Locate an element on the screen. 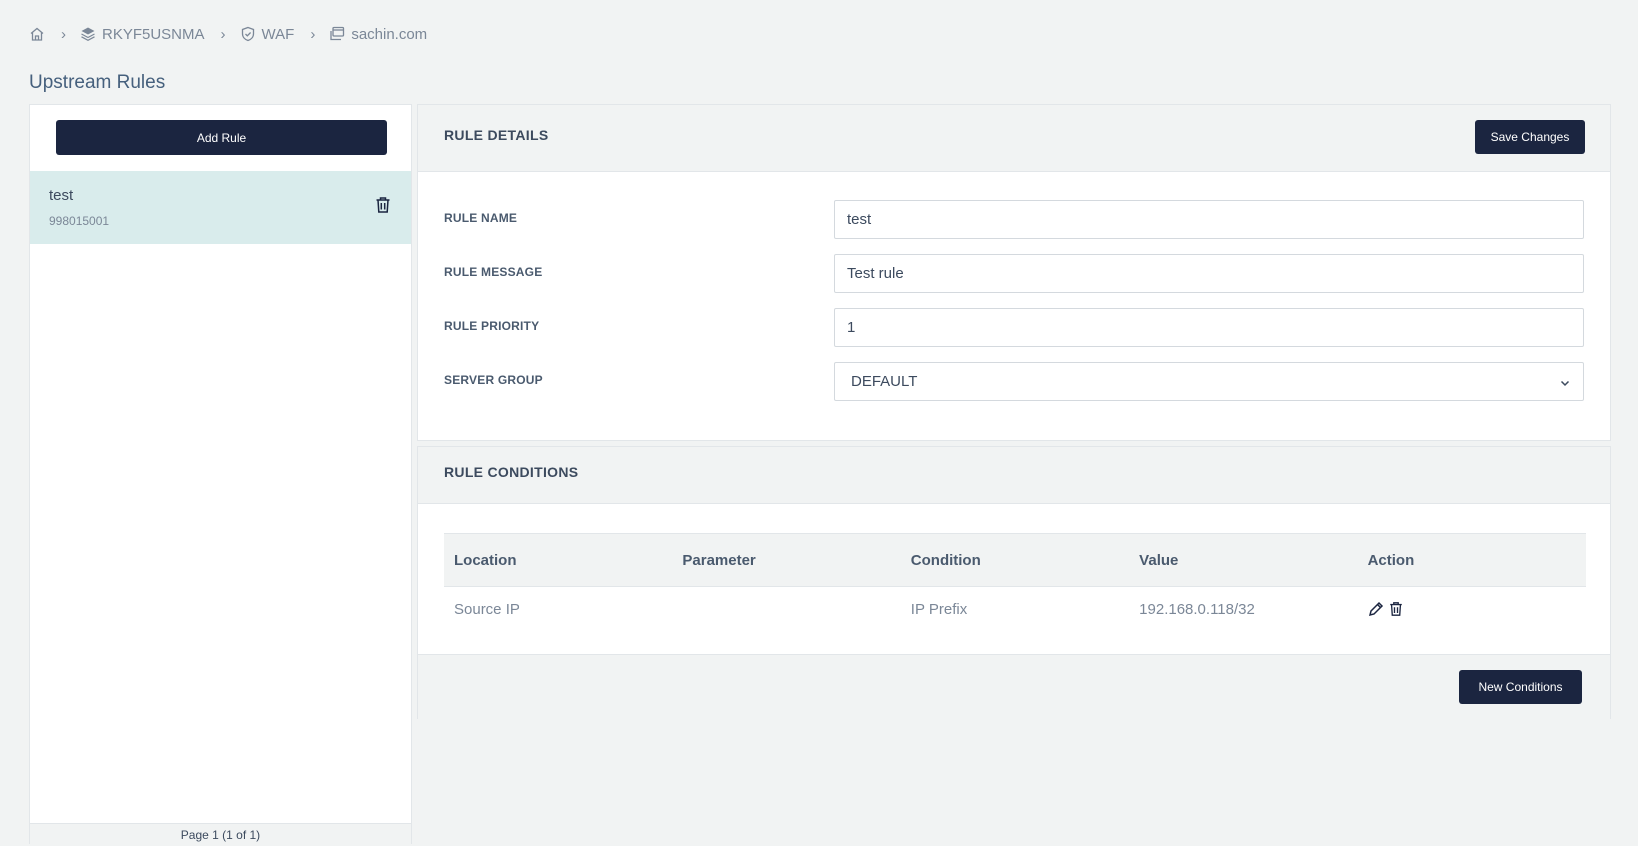 The width and height of the screenshot is (1638, 846). breadcrumb-home is located at coordinates (37, 34).